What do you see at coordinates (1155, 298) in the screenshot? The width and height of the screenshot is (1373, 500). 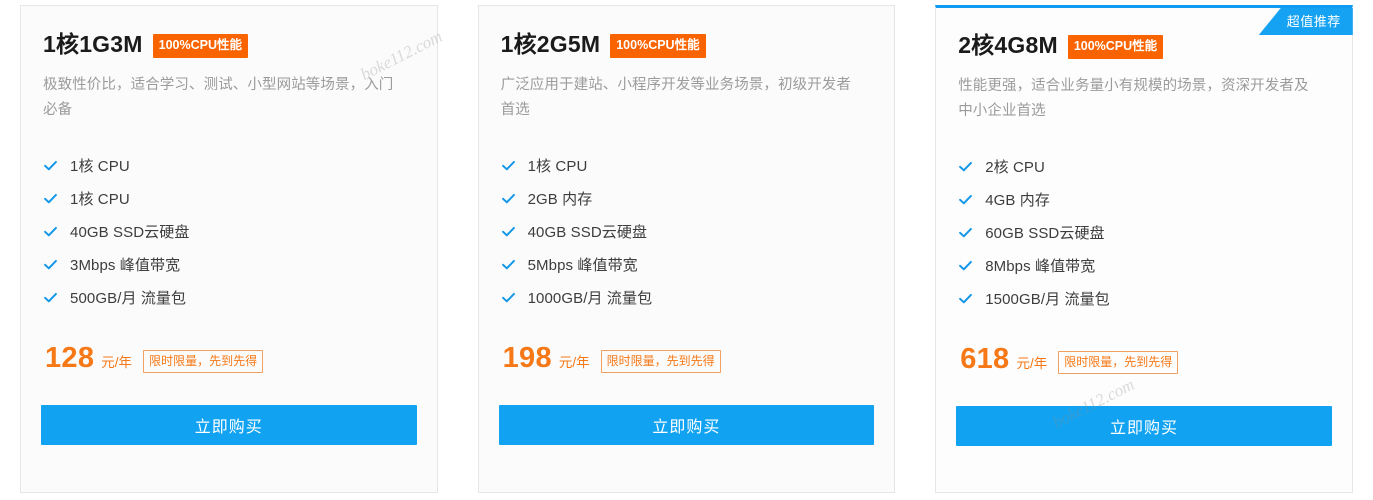 I see `list-item: 1500GB/月 流量包` at bounding box center [1155, 298].